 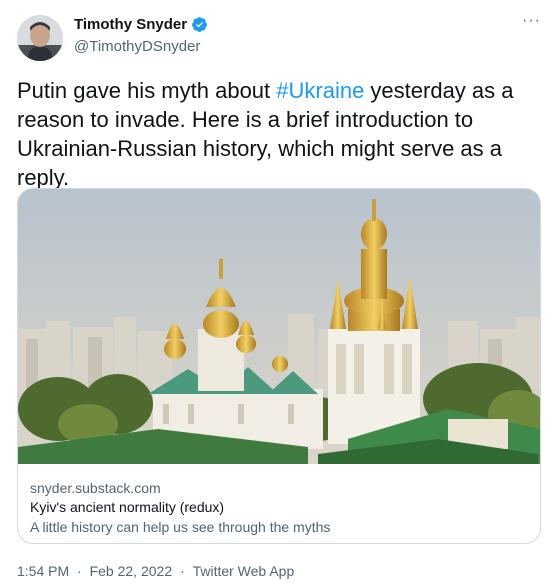 What do you see at coordinates (130, 24) in the screenshot?
I see `author-display-name: Timothy Snyder` at bounding box center [130, 24].